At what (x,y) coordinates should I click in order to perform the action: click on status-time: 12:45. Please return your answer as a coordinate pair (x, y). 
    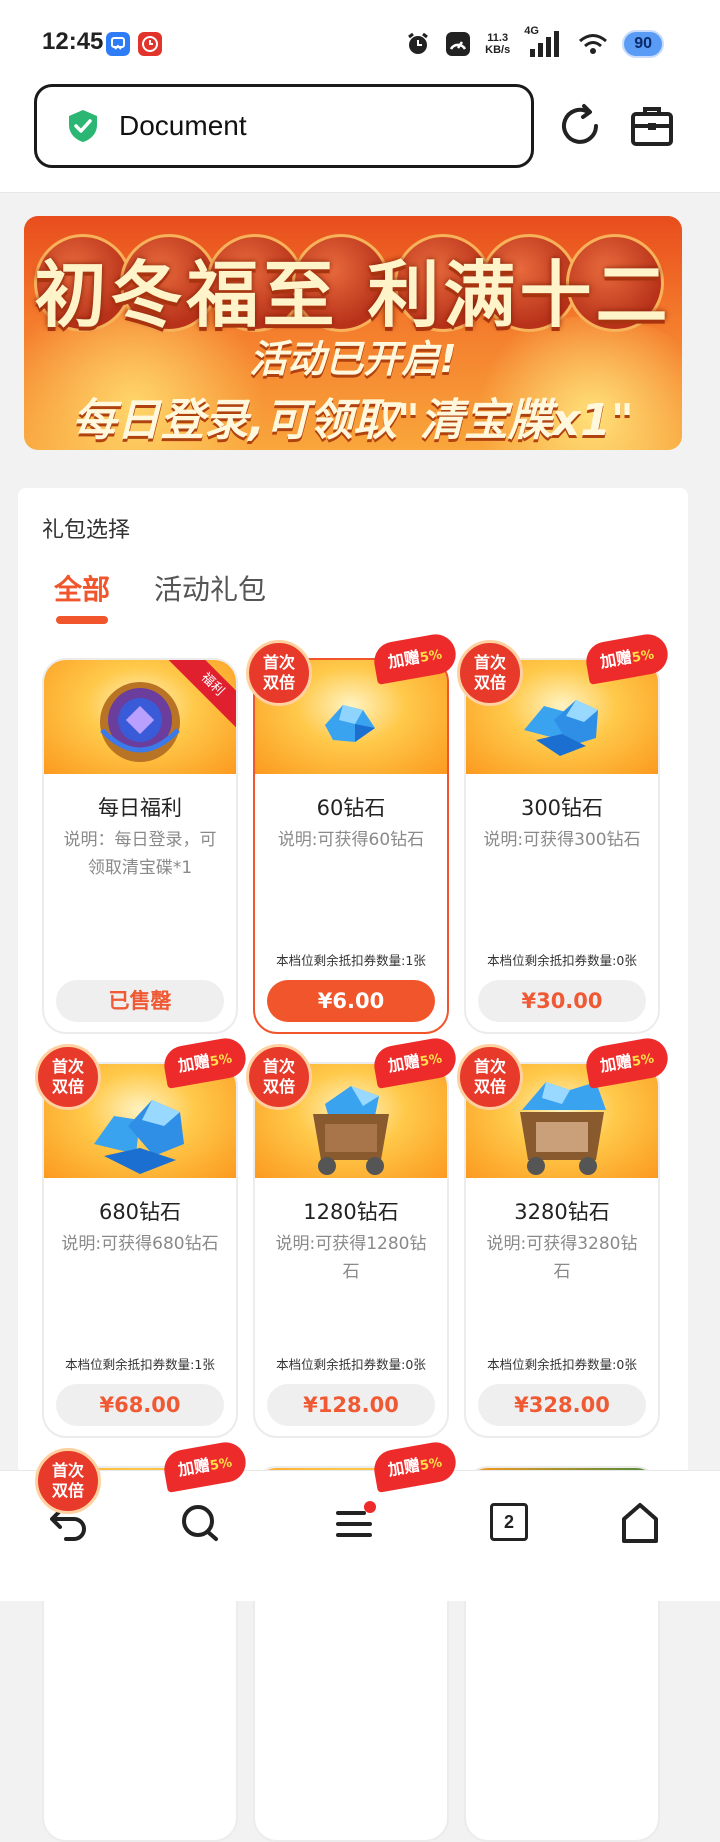
    Looking at the image, I should click on (73, 41).